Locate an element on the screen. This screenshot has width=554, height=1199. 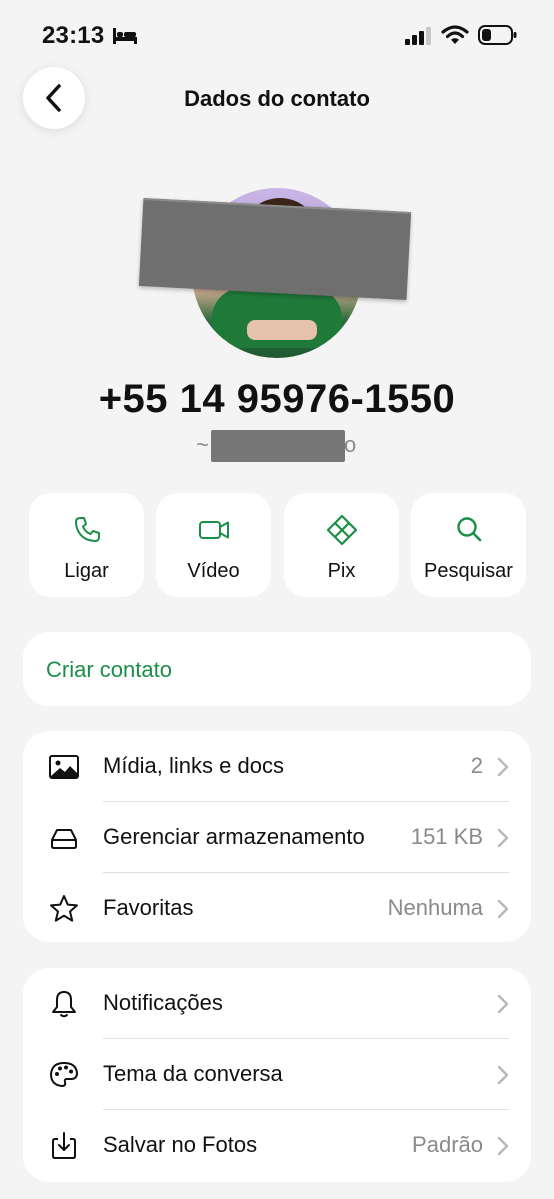
row-label: Mídia, links e docs is located at coordinates (193, 765).